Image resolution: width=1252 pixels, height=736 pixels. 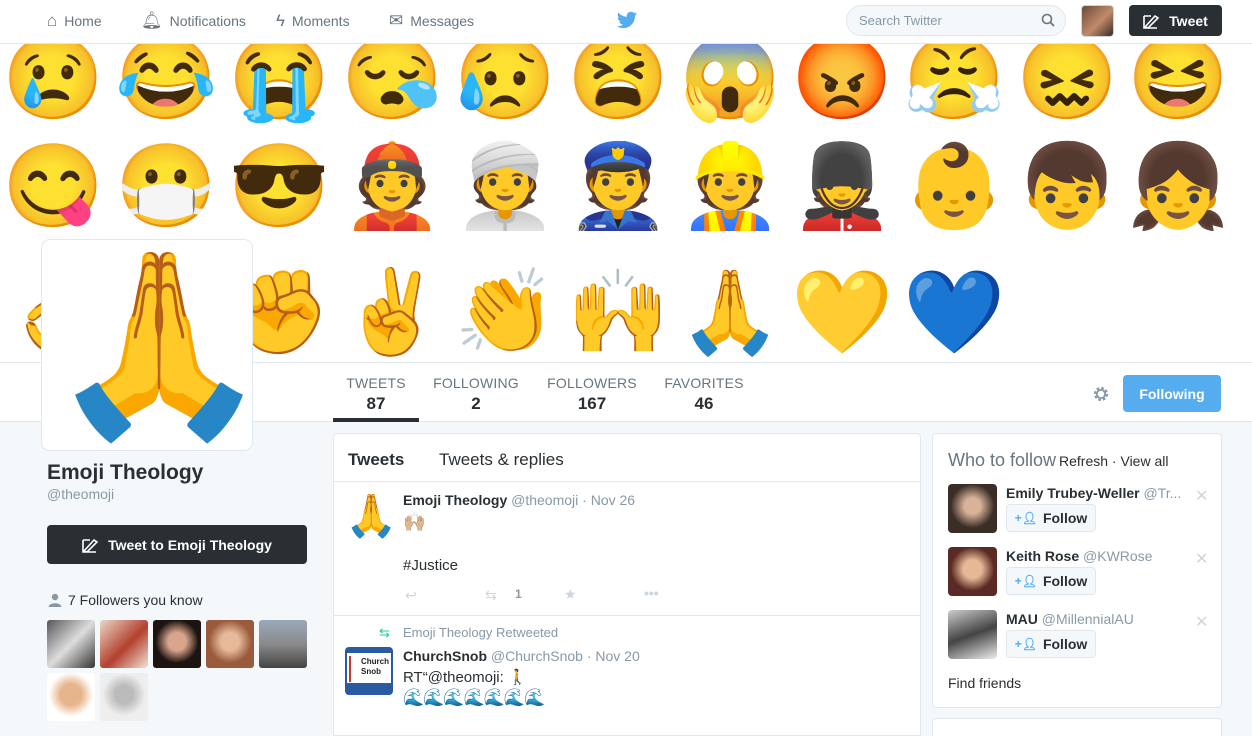 I want to click on banner-emoji: 👧, so click(x=1178, y=186).